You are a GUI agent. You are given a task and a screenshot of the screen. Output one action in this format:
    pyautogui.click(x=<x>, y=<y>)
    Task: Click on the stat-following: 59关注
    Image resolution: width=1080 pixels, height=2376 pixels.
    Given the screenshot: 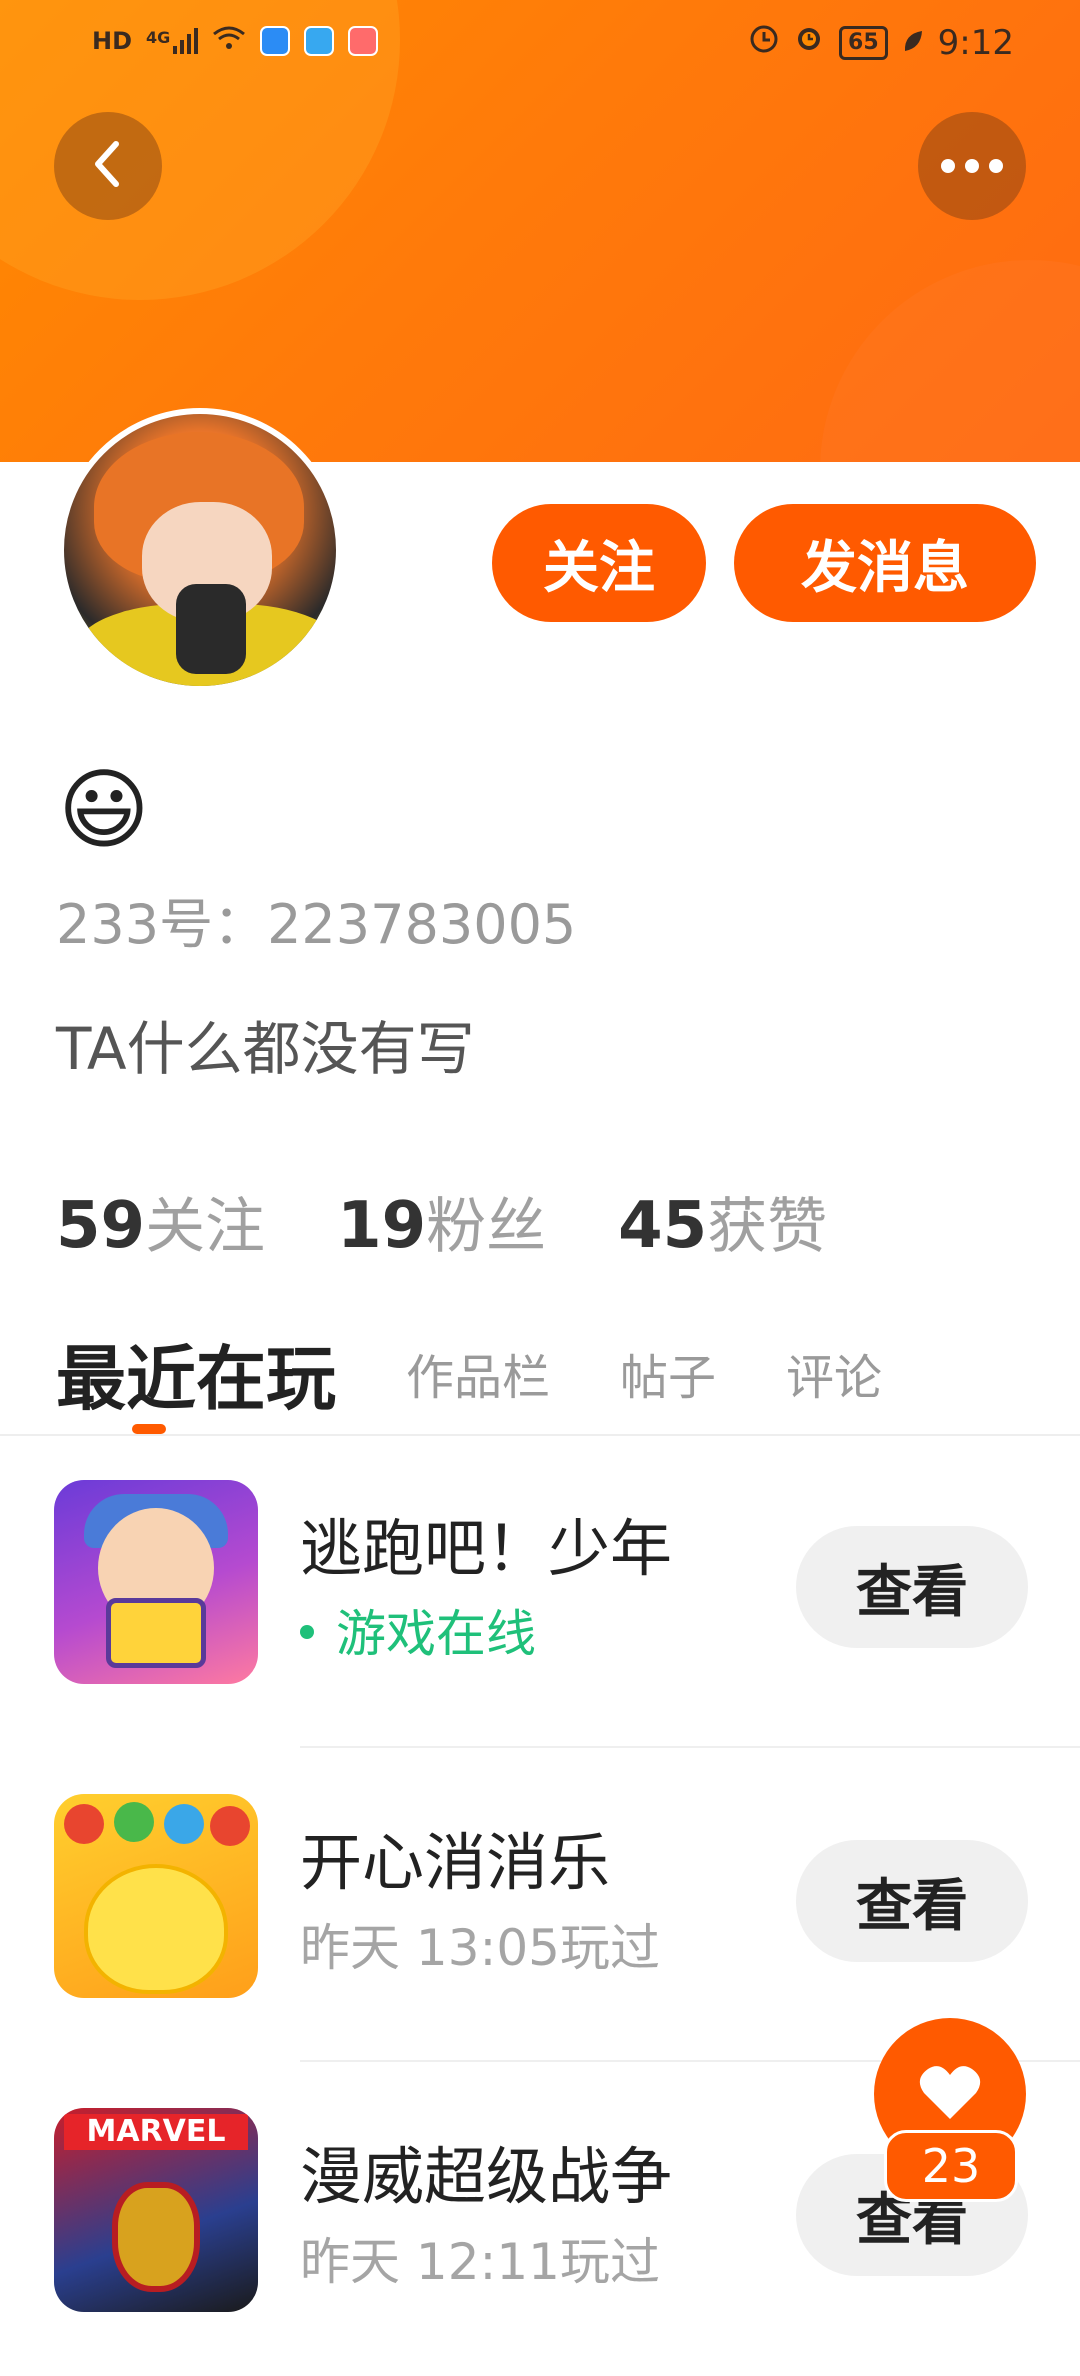 What is the action you would take?
    pyautogui.click(x=160, y=1221)
    